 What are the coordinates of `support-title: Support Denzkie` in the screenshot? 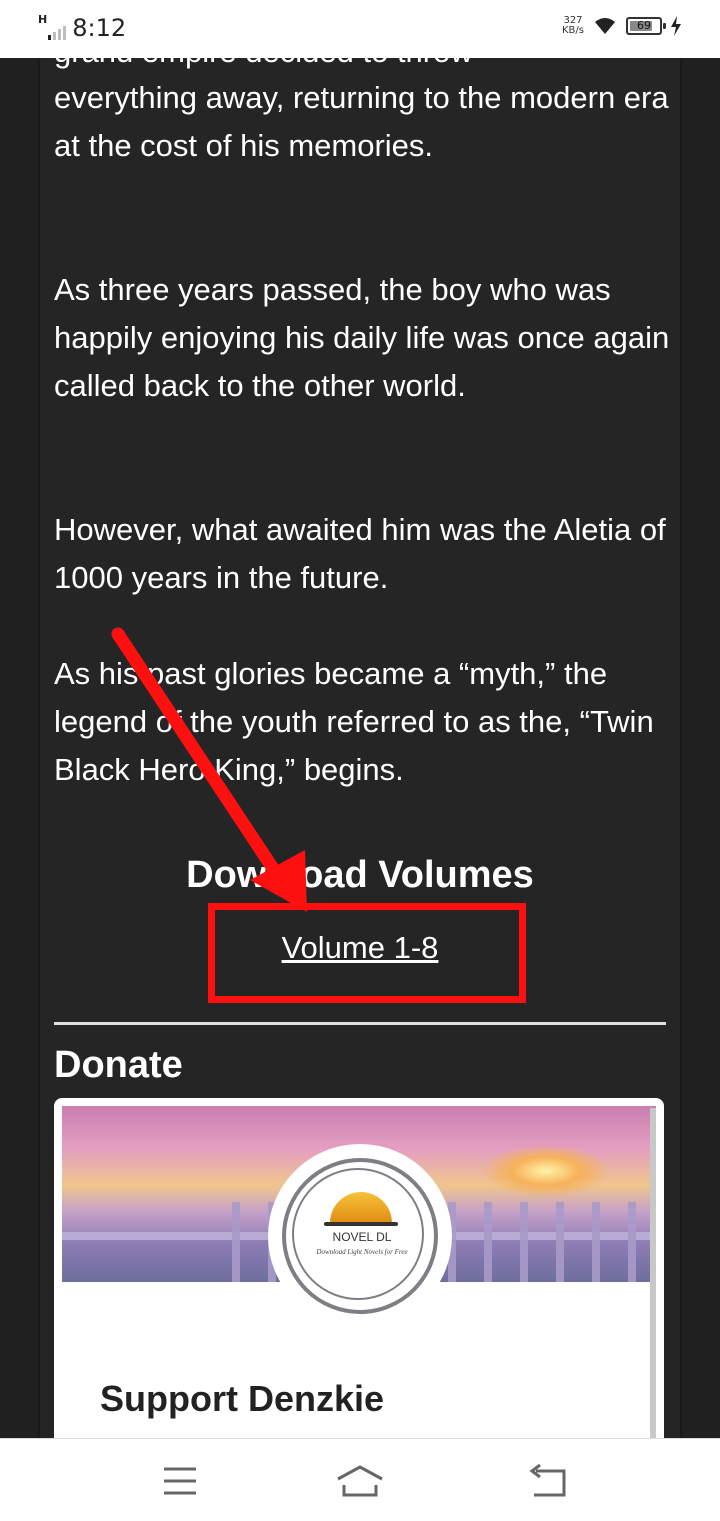 It's located at (242, 1398).